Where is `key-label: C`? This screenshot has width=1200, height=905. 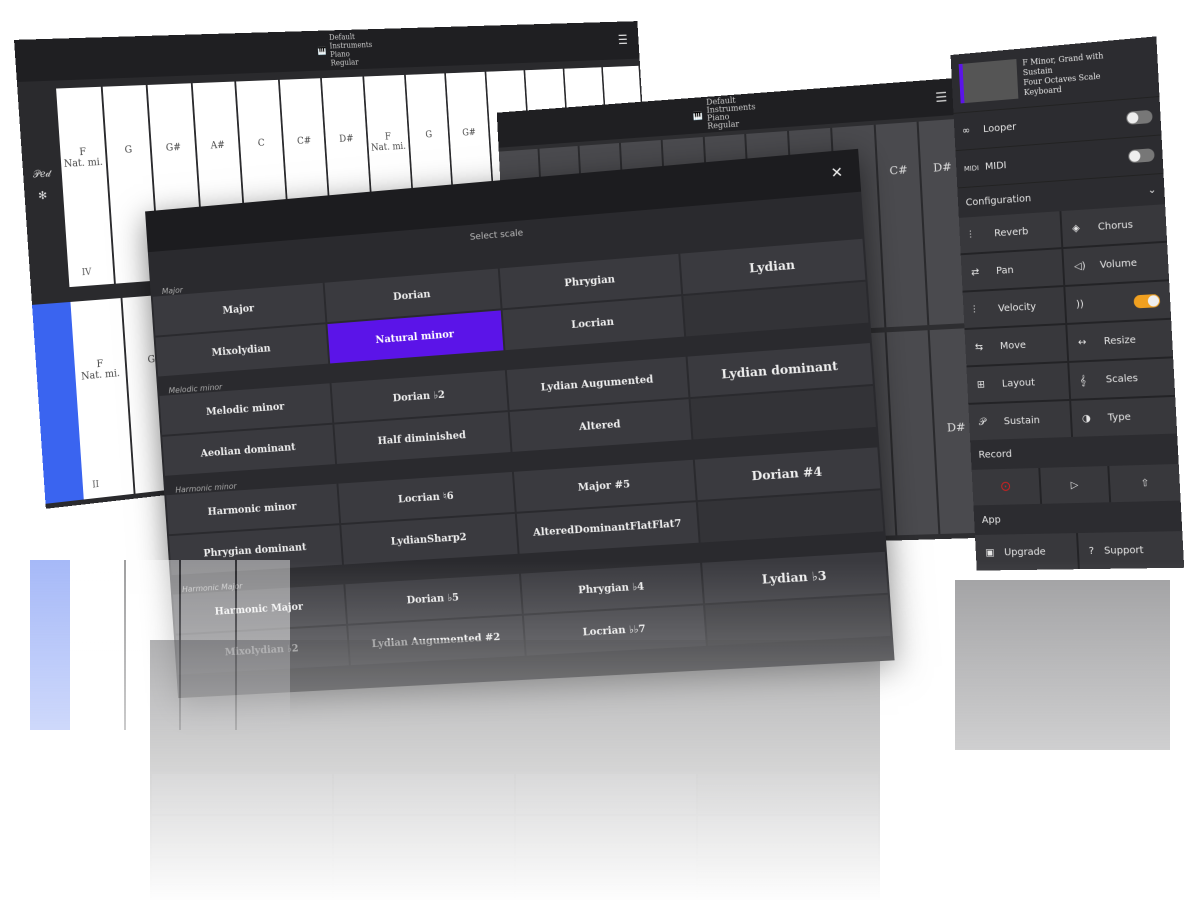
key-label: C is located at coordinates (261, 143).